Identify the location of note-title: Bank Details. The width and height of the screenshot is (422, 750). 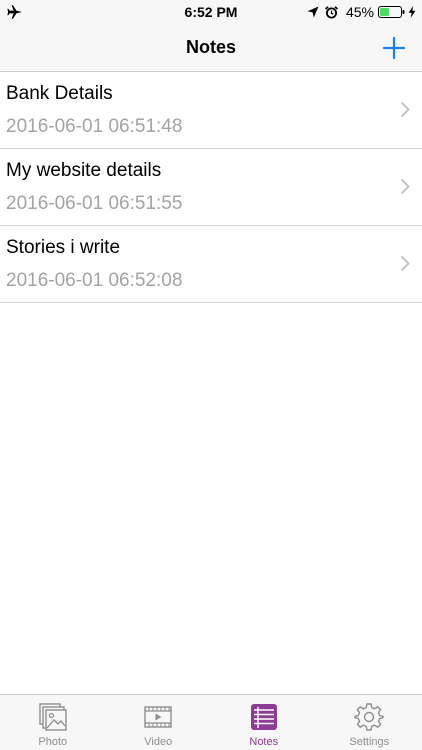
(59, 93).